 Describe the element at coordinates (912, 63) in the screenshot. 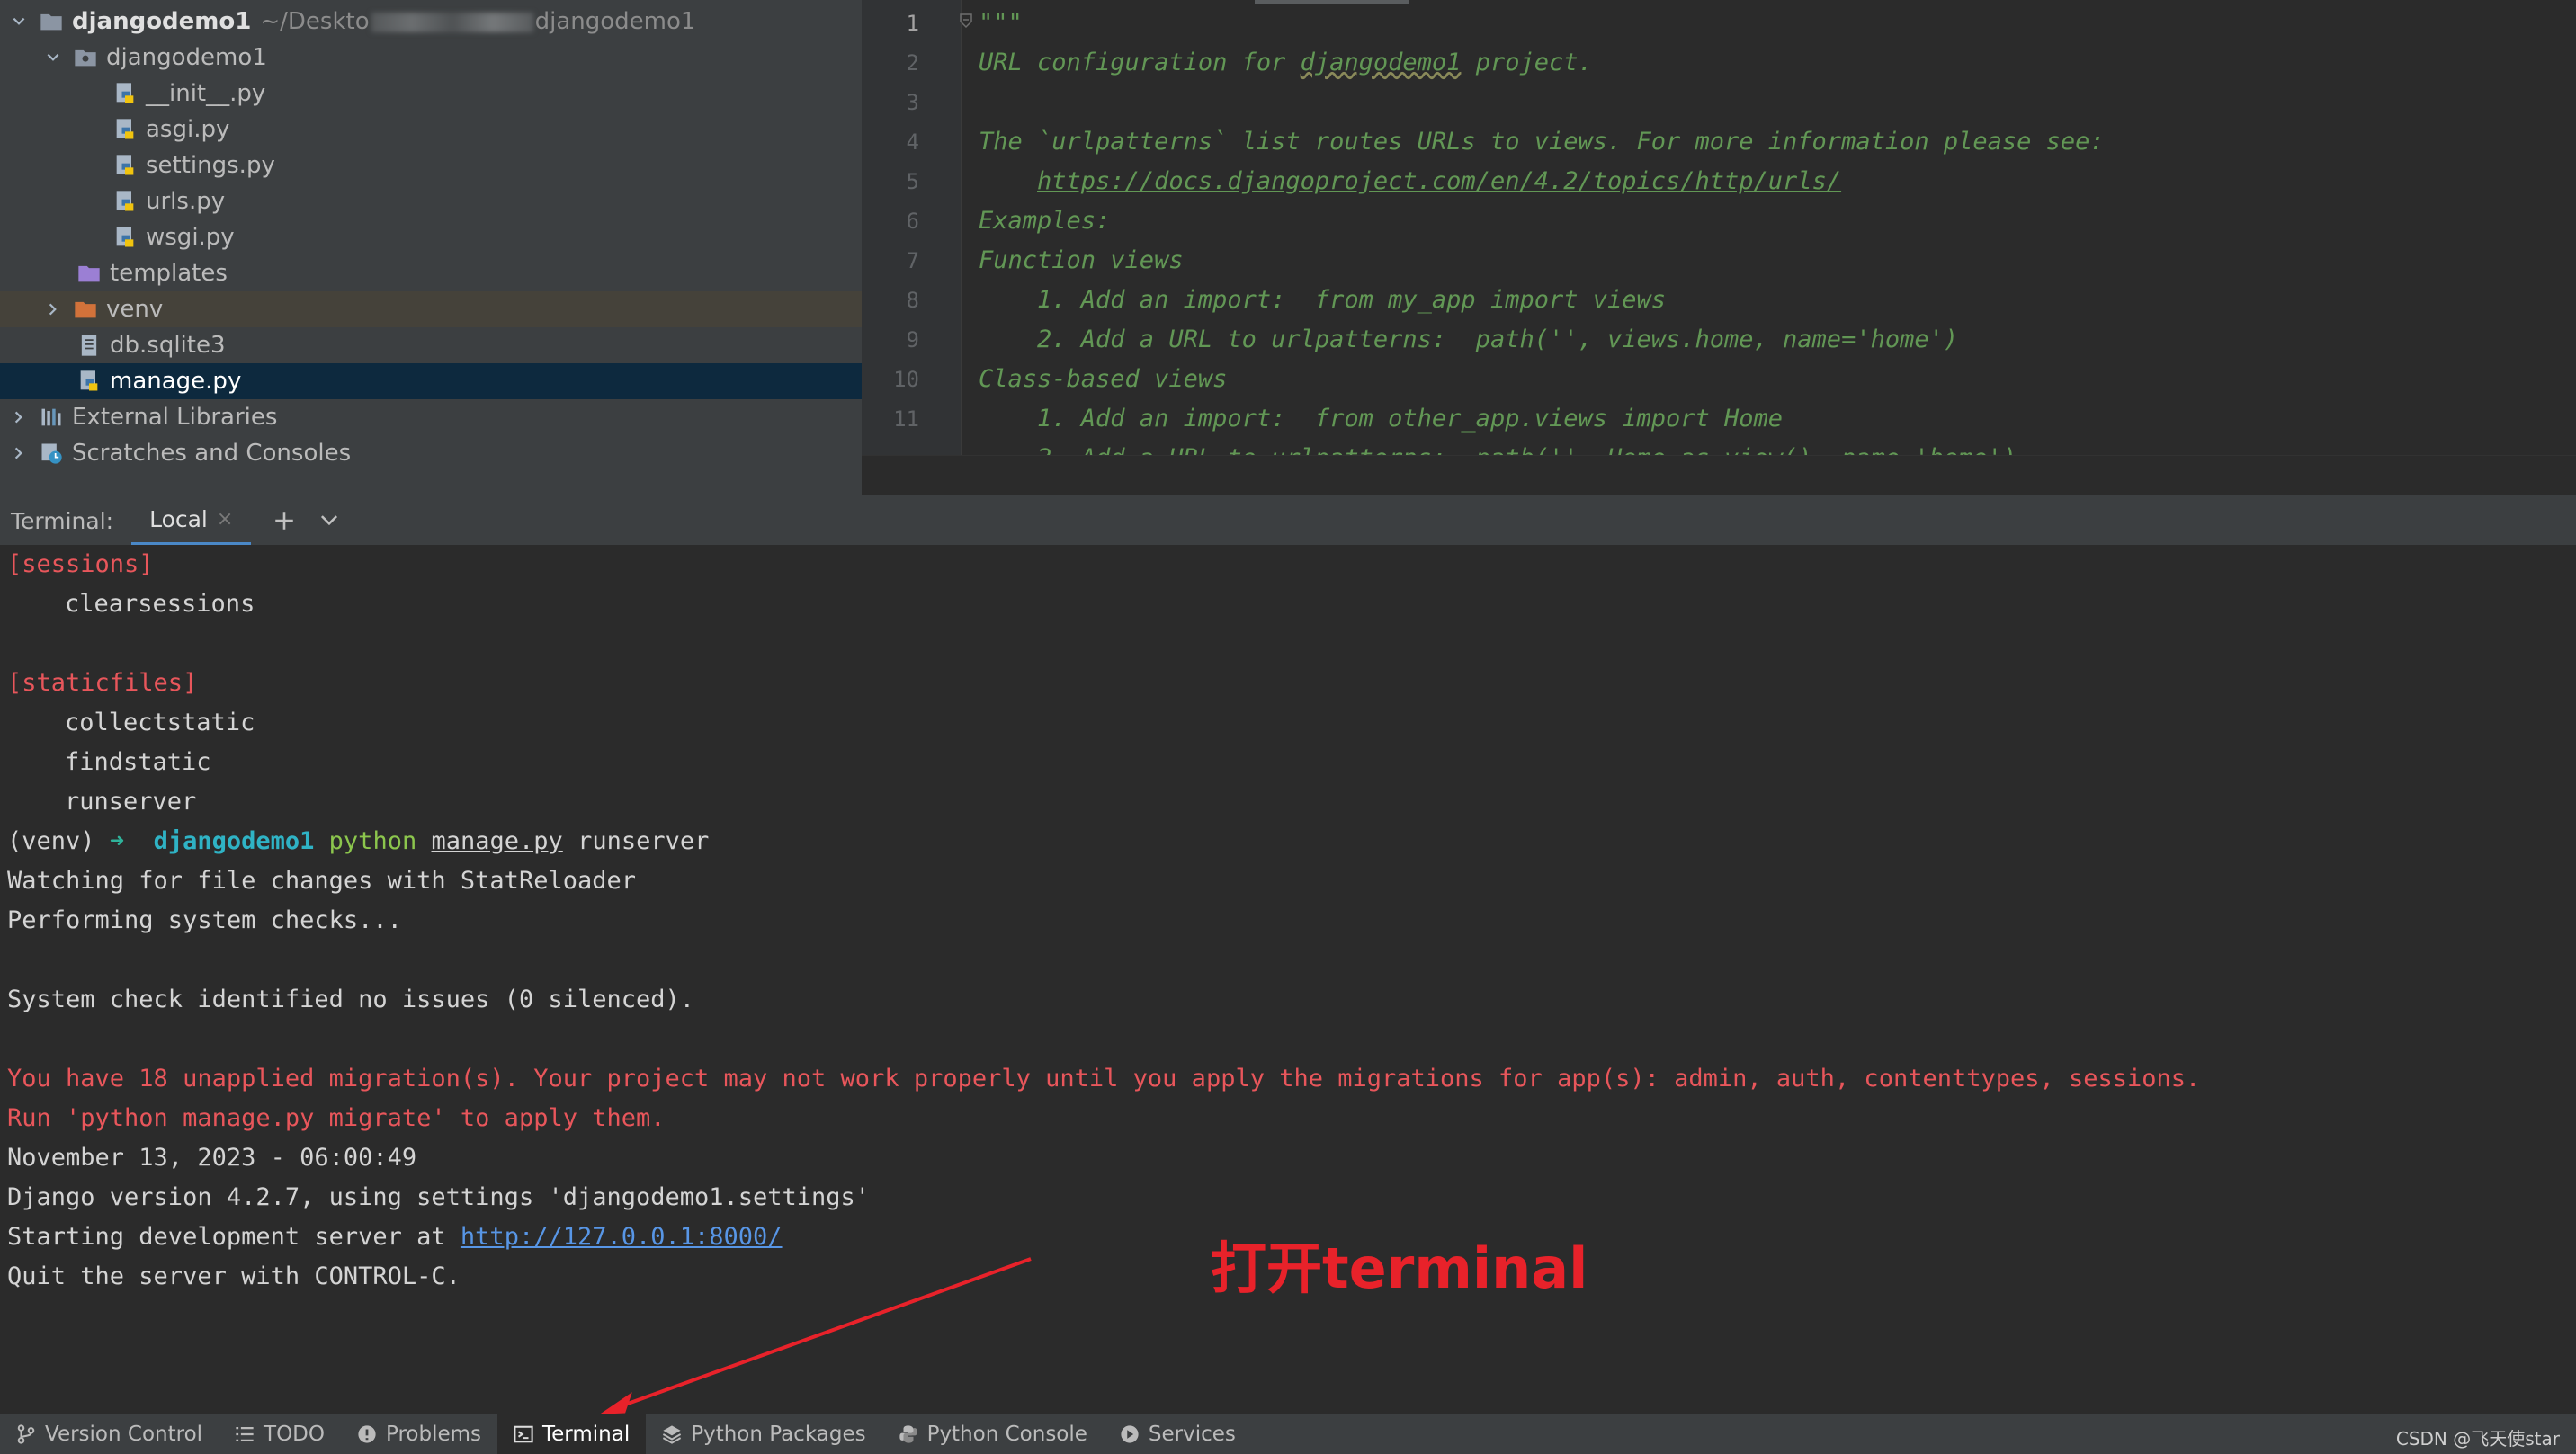

I see `line-number: 2` at that location.